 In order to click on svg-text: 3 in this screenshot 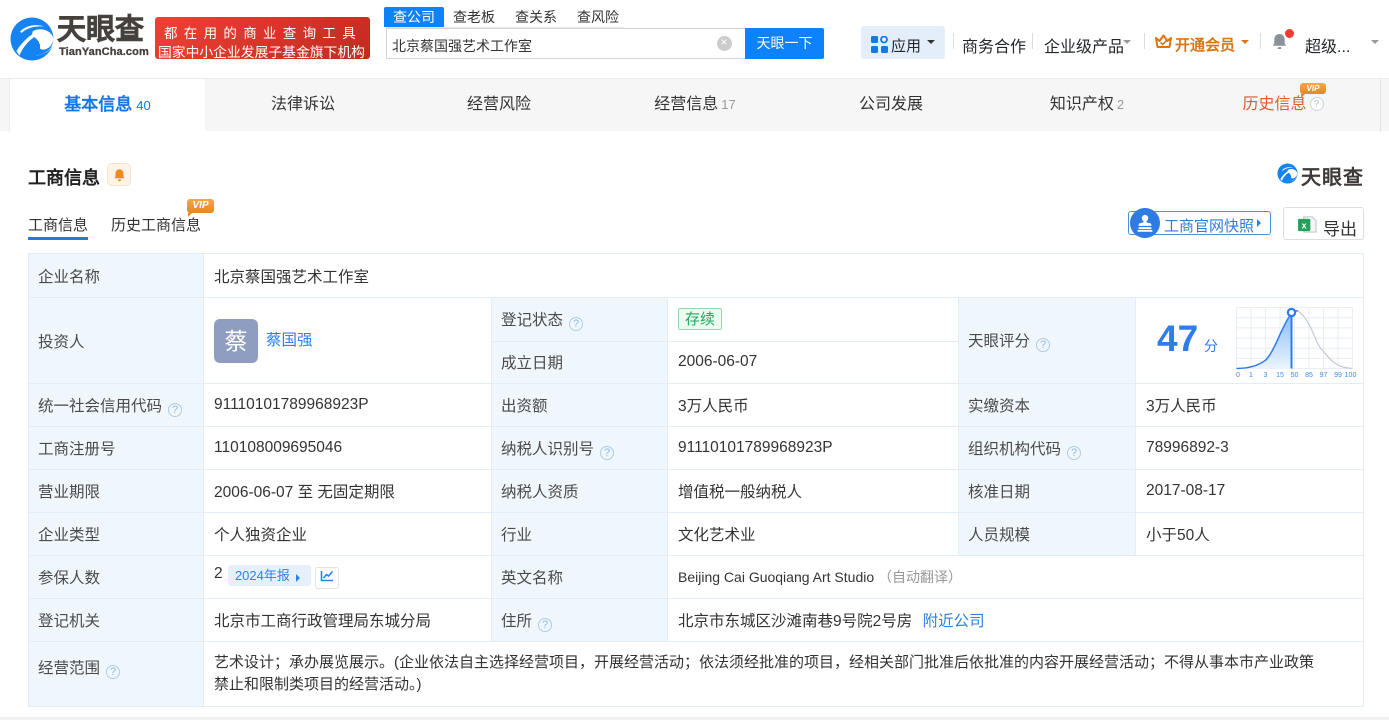, I will do `click(1266, 375)`.